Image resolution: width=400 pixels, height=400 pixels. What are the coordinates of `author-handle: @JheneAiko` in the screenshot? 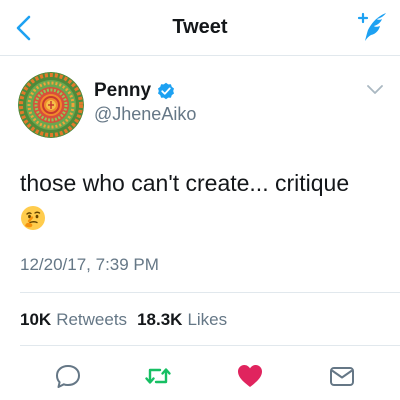 It's located at (145, 114).